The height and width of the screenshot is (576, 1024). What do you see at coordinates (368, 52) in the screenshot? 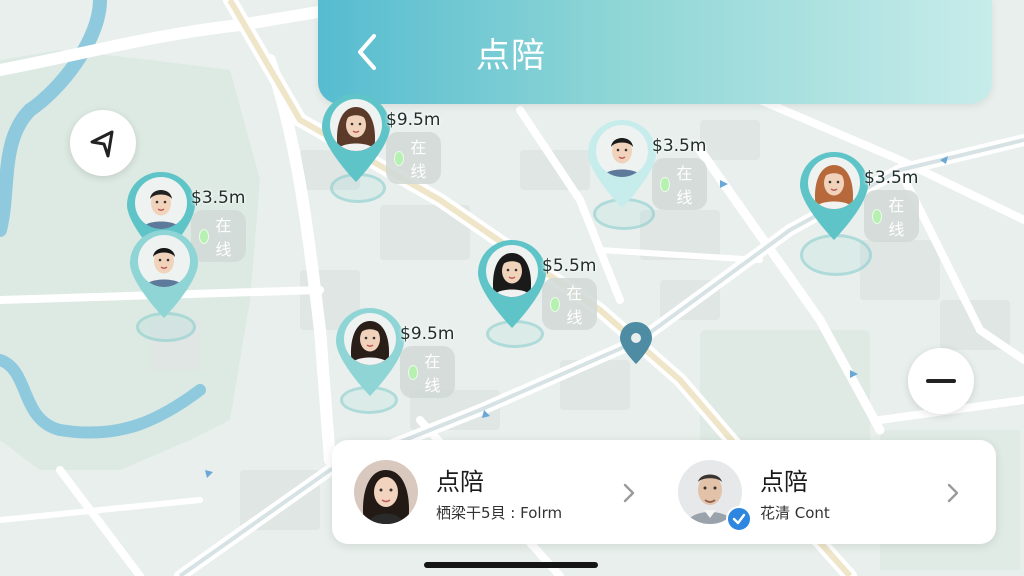
I see `back-arrow-icon` at bounding box center [368, 52].